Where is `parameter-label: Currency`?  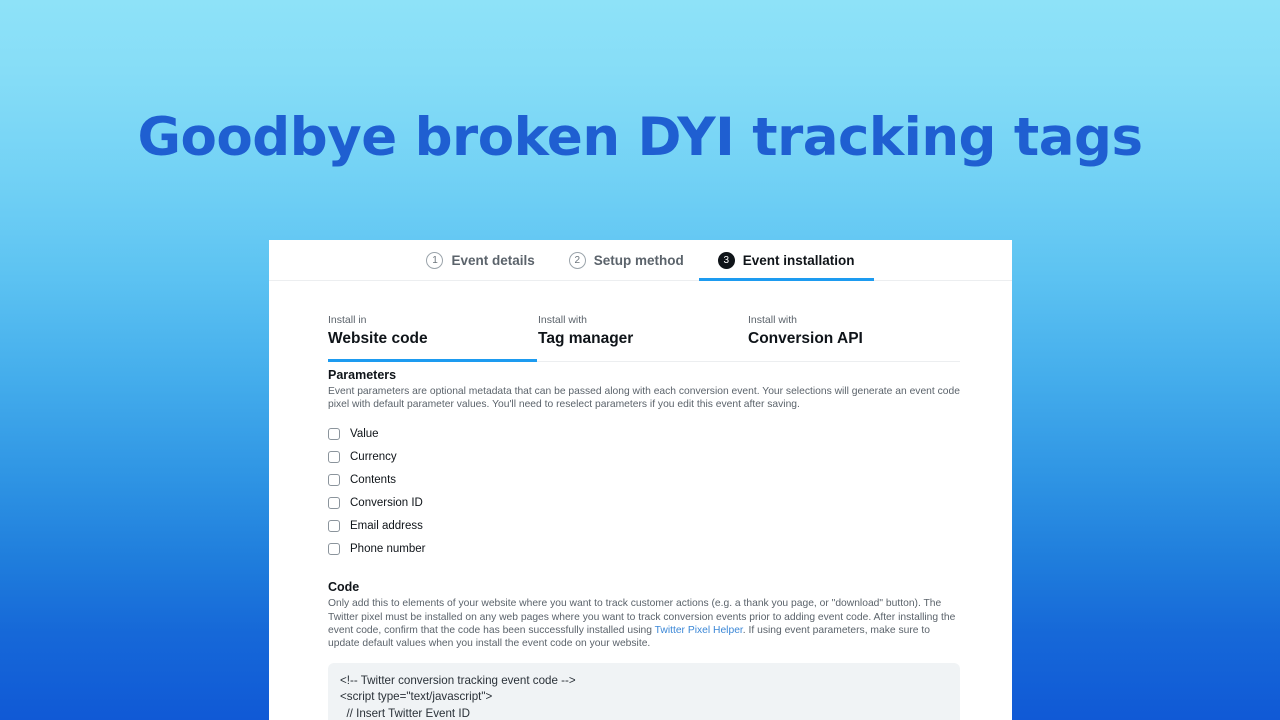 parameter-label: Currency is located at coordinates (373, 456).